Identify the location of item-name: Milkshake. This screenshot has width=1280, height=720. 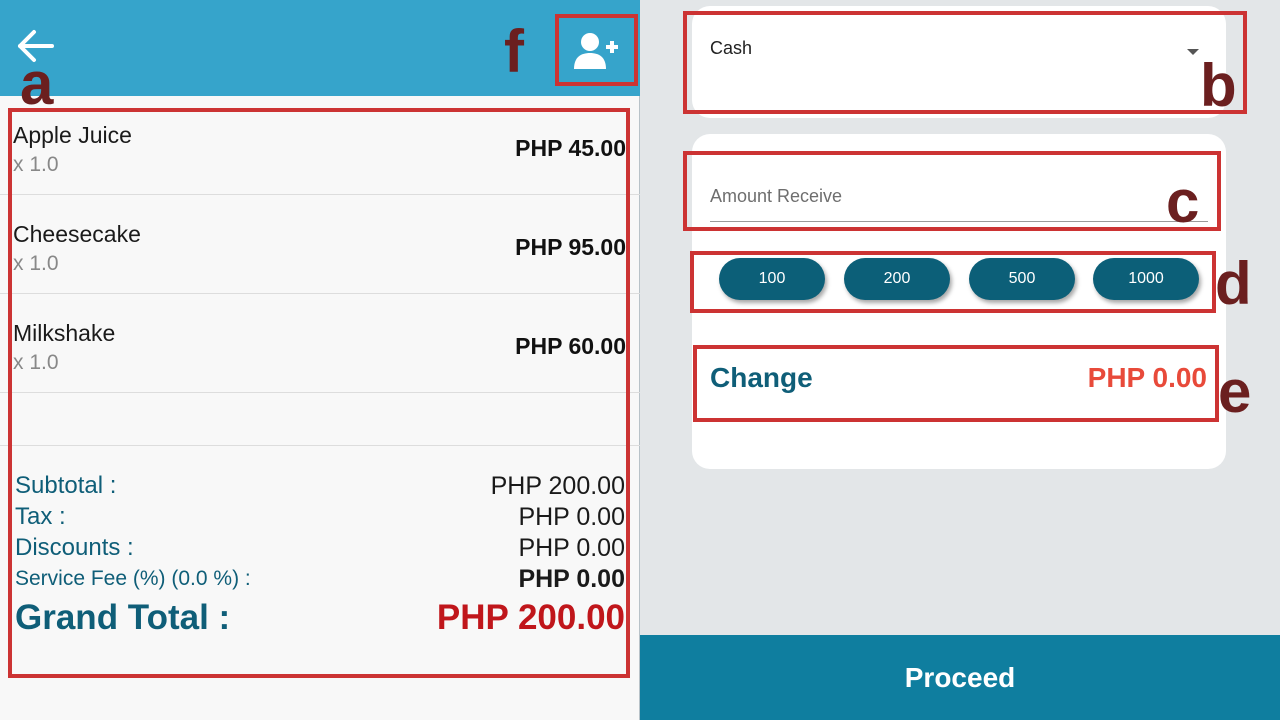
(64, 333).